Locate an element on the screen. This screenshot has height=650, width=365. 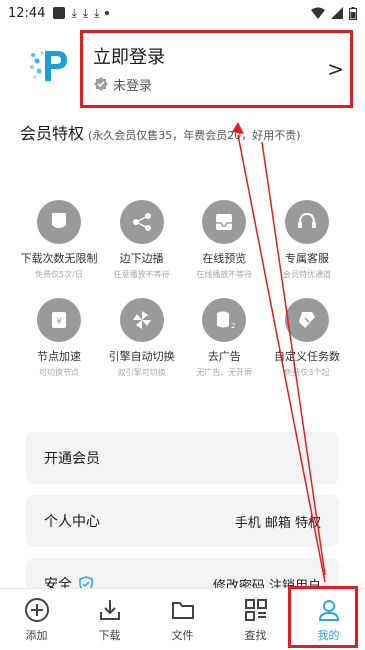
privilege-name: 在线预览 is located at coordinates (224, 258).